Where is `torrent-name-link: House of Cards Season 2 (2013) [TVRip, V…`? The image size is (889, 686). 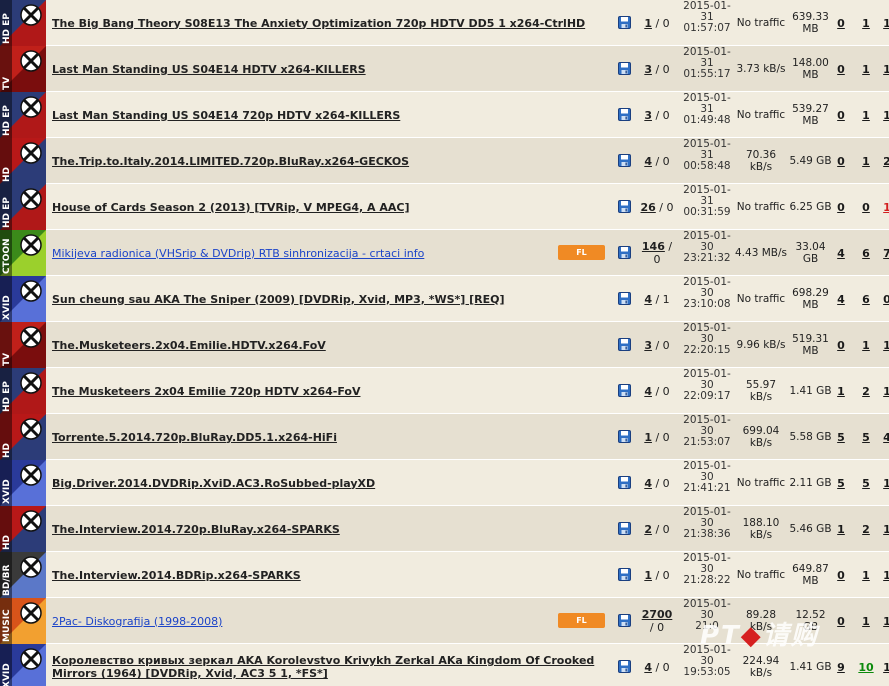
torrent-name-link: House of Cards Season 2 (2013) [TVRip, V… is located at coordinates (231, 207).